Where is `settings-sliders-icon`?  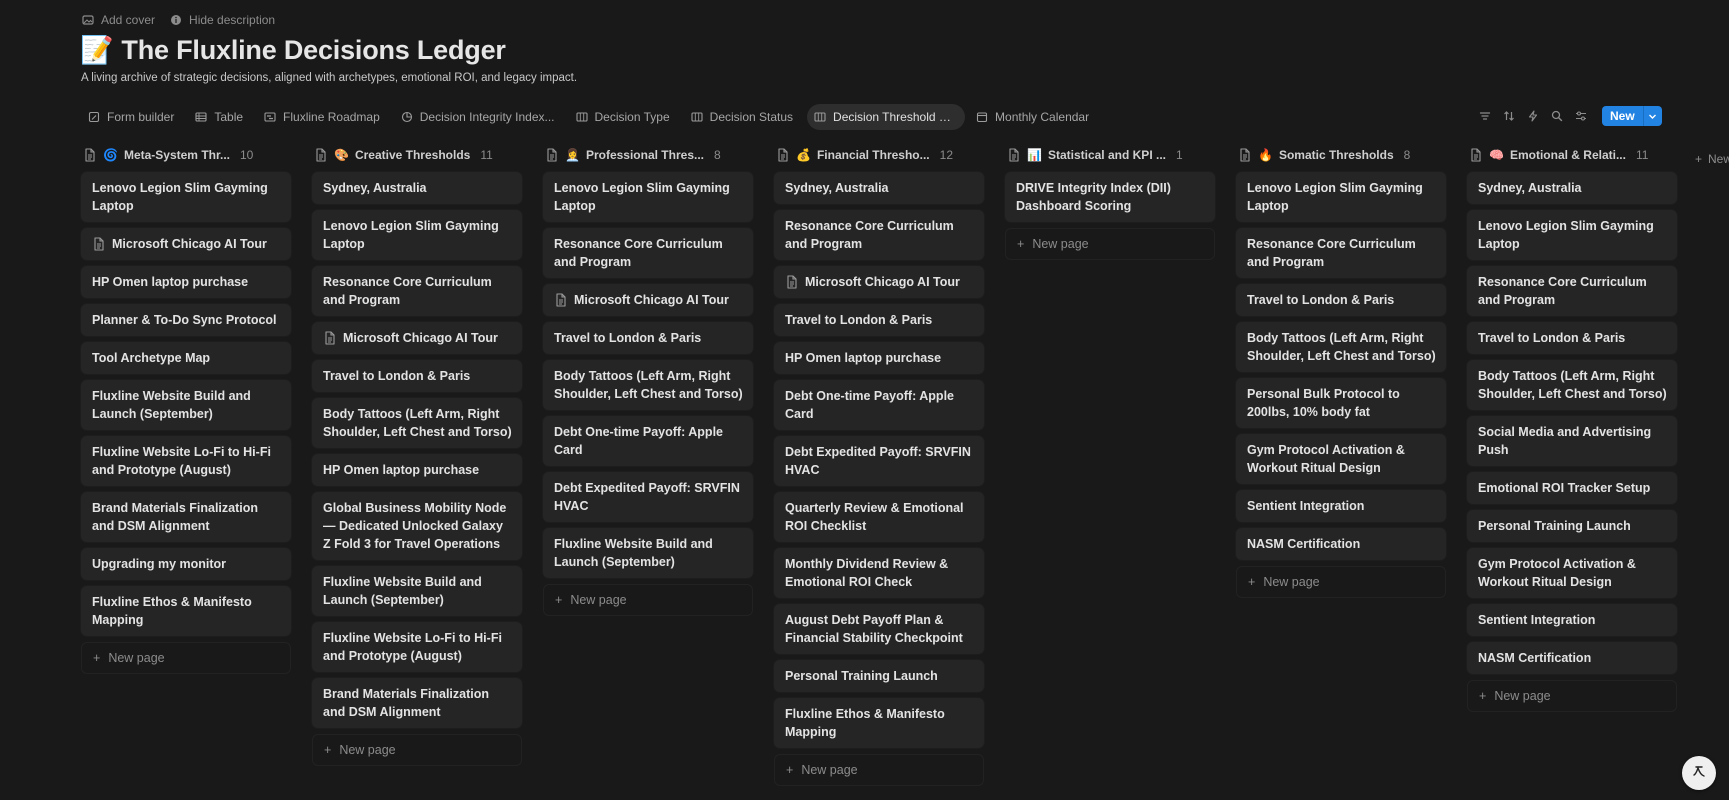
settings-sliders-icon is located at coordinates (1581, 116).